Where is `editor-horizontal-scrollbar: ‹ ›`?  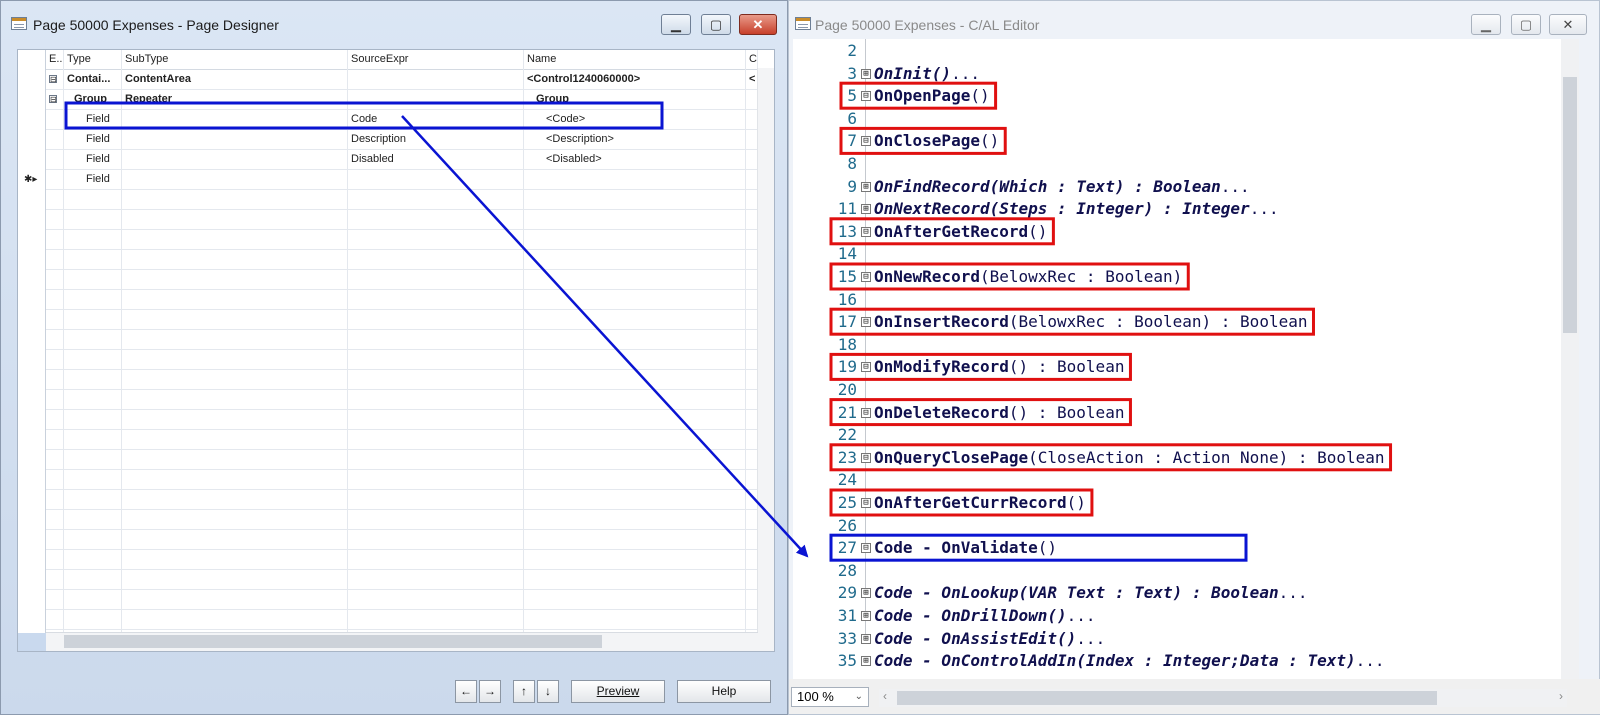 editor-horizontal-scrollbar: ‹ › is located at coordinates (1223, 698).